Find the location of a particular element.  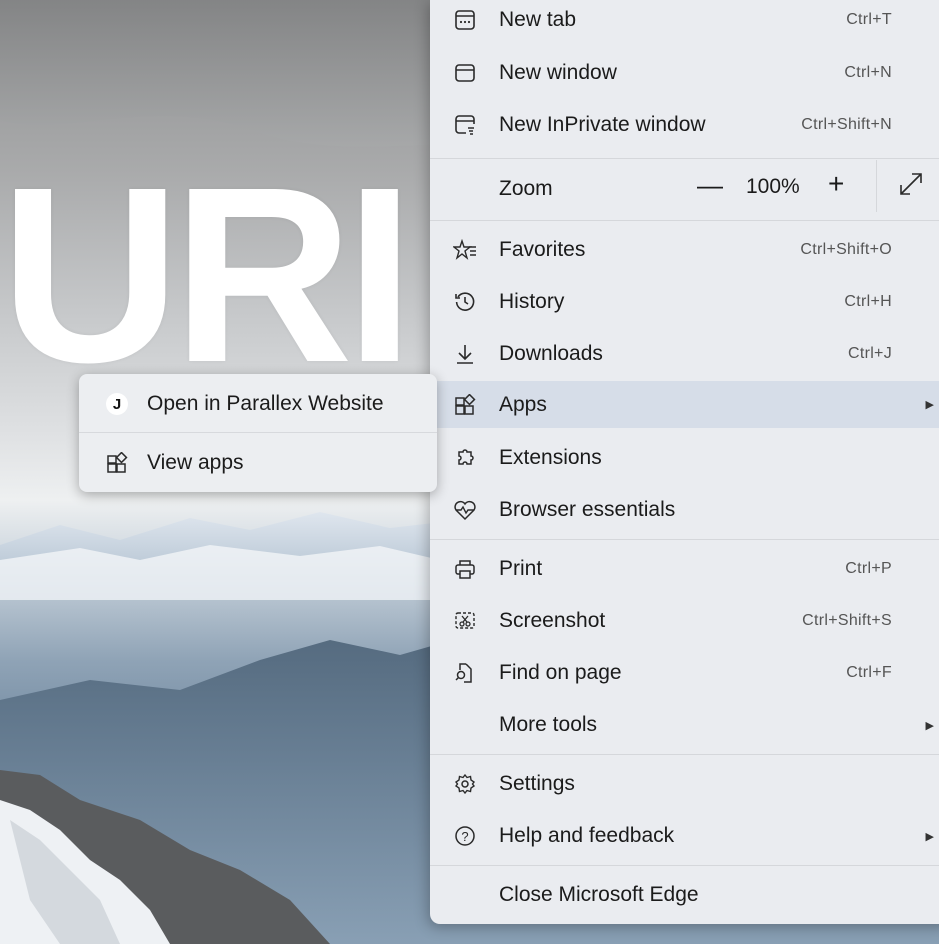

menu-item-print: Print Ctrl+P is located at coordinates (684, 569).